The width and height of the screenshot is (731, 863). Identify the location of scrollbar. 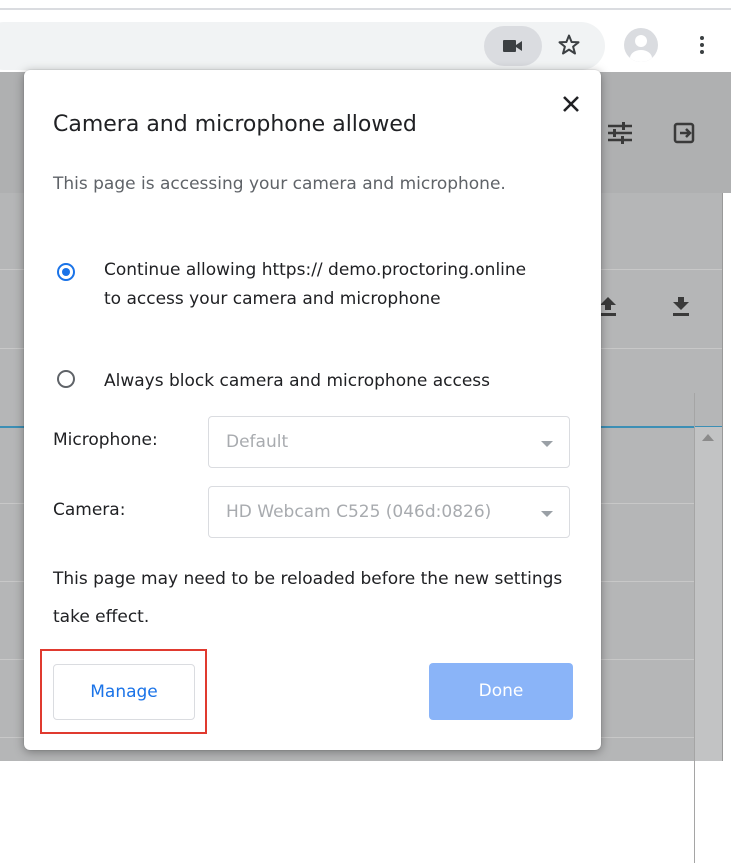
(708, 594).